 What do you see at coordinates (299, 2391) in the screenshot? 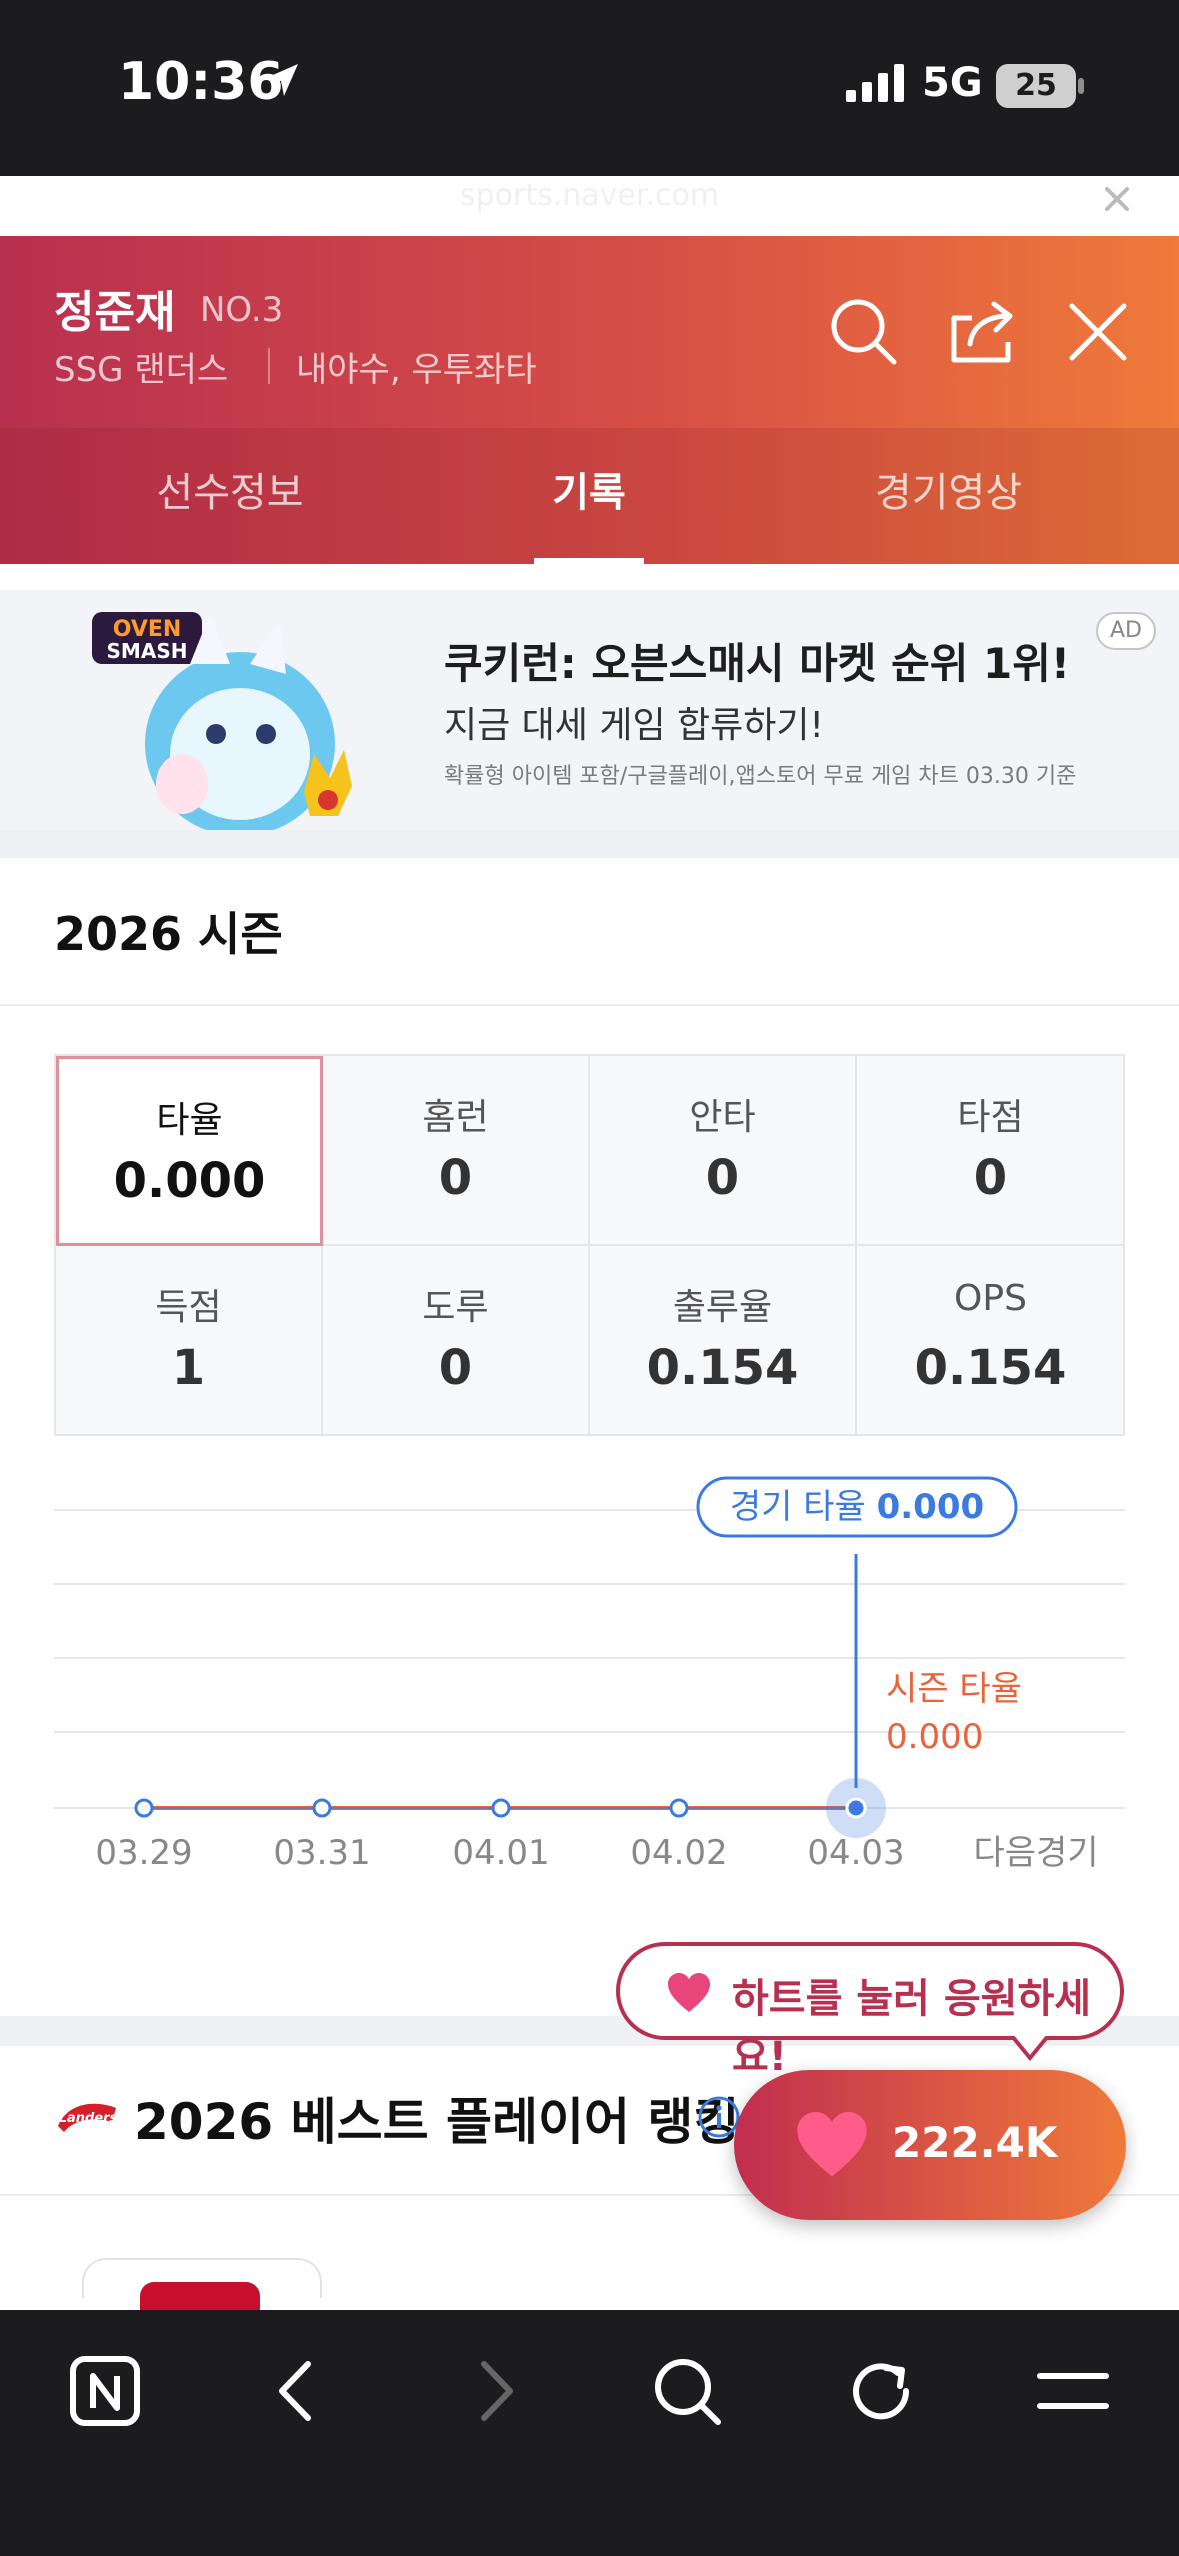
I see `back-icon` at bounding box center [299, 2391].